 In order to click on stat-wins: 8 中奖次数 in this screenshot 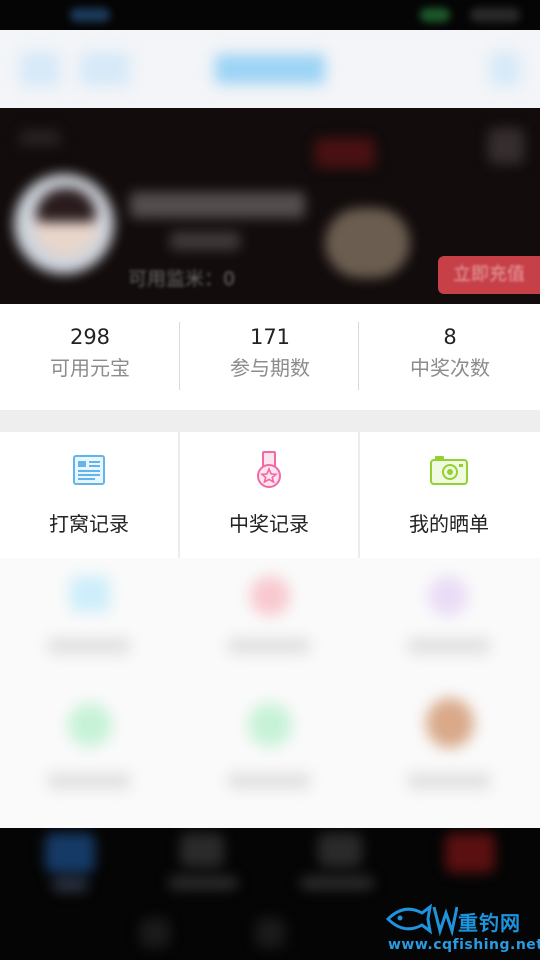, I will do `click(450, 357)`.